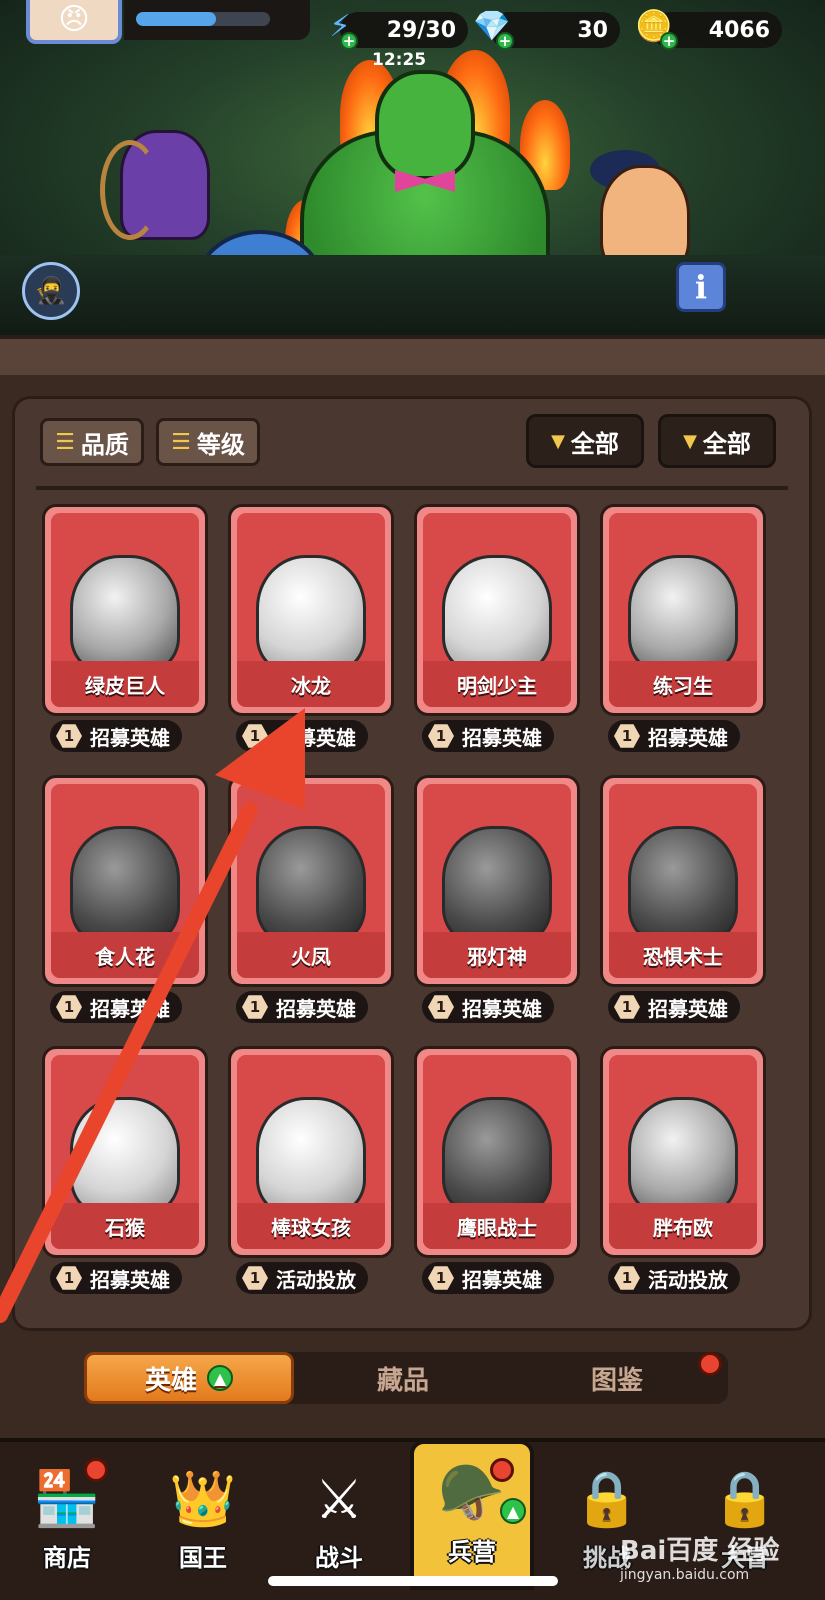  What do you see at coordinates (349, 41) in the screenshot?
I see `add-energy-icon: +` at bounding box center [349, 41].